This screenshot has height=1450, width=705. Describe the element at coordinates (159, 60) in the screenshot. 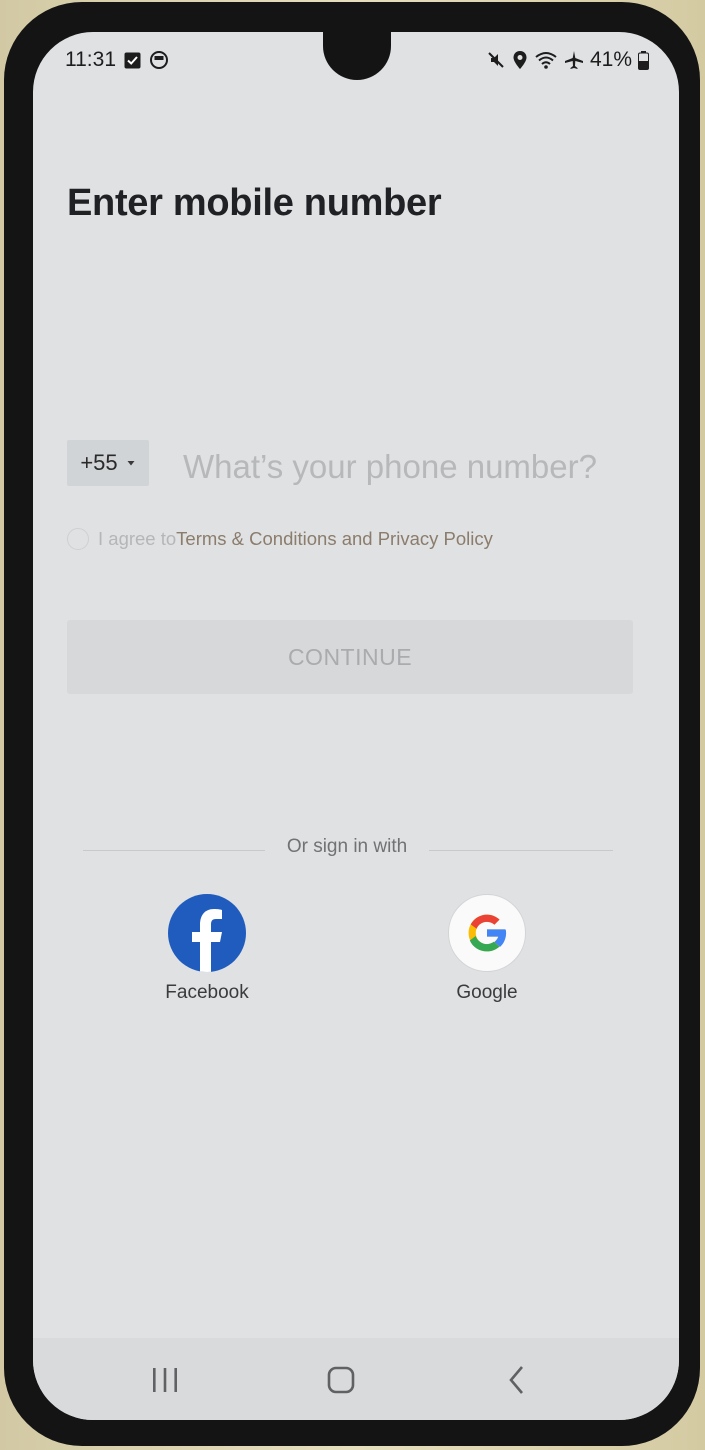

I see `chat-bubble-icon` at that location.